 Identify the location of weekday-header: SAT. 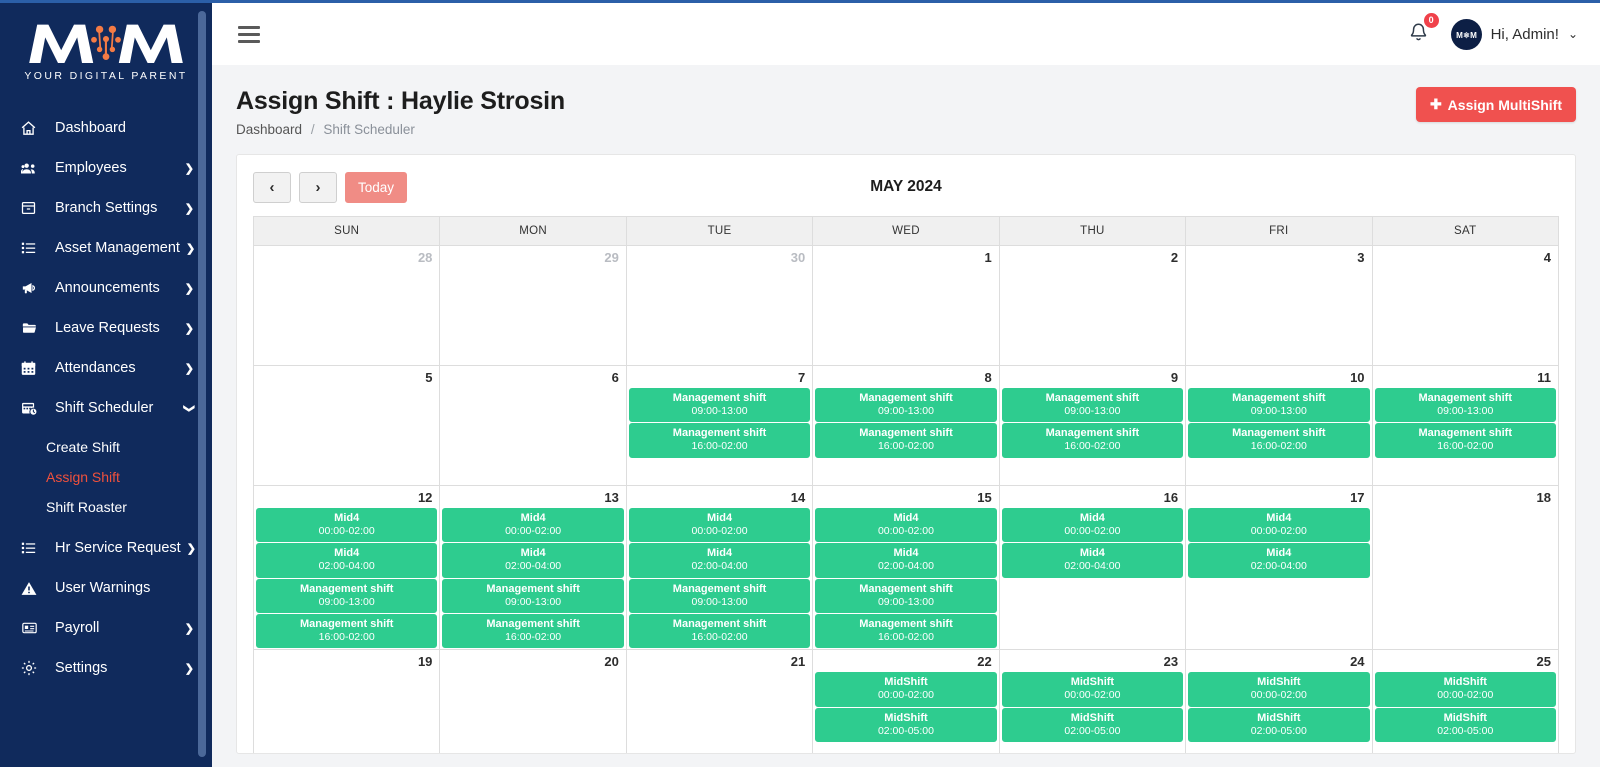
(1465, 231).